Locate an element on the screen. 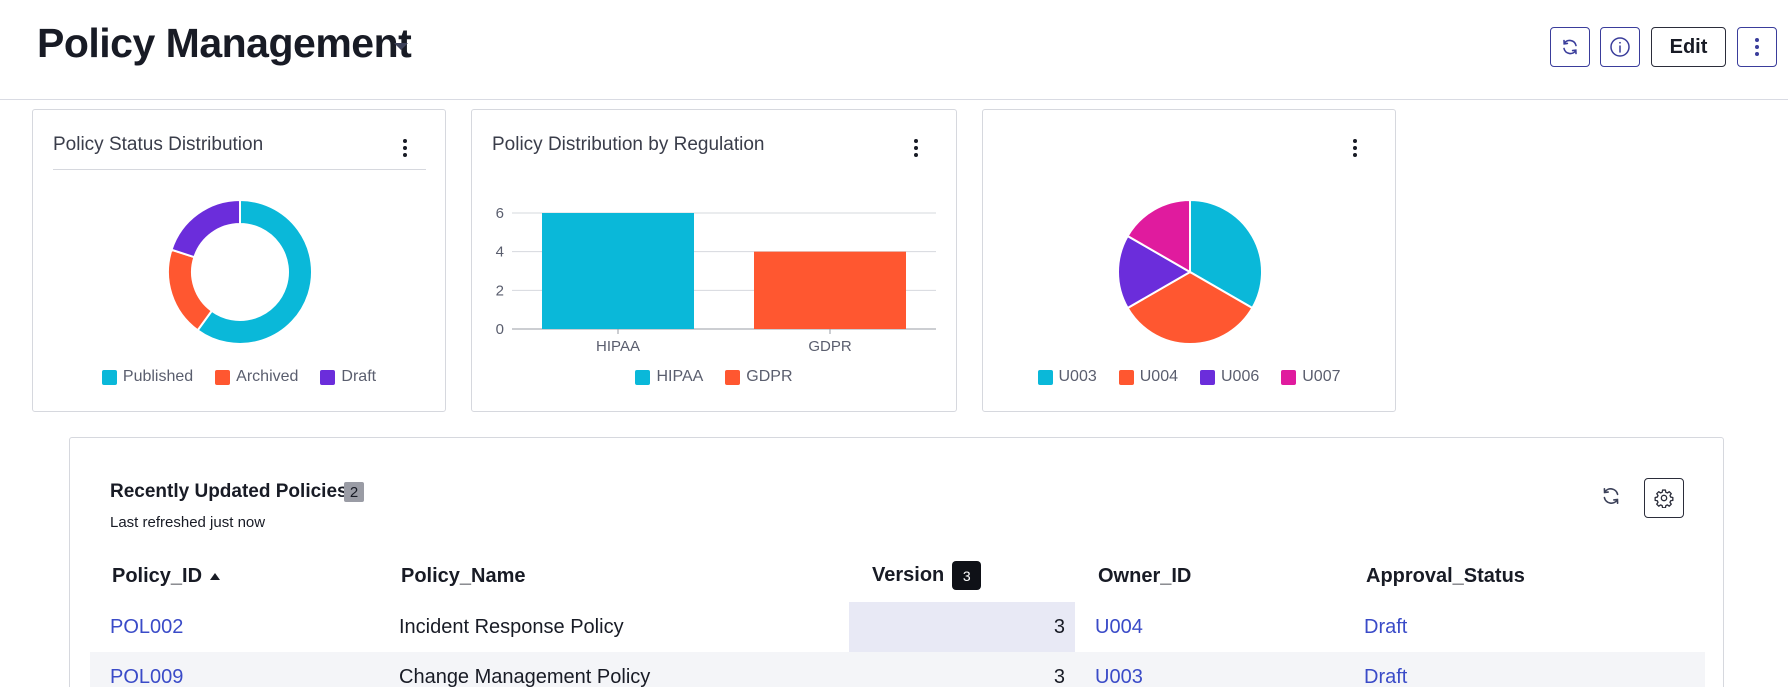 Image resolution: width=1788 pixels, height=687 pixels. legend-item-u003: U003 is located at coordinates (1067, 377).